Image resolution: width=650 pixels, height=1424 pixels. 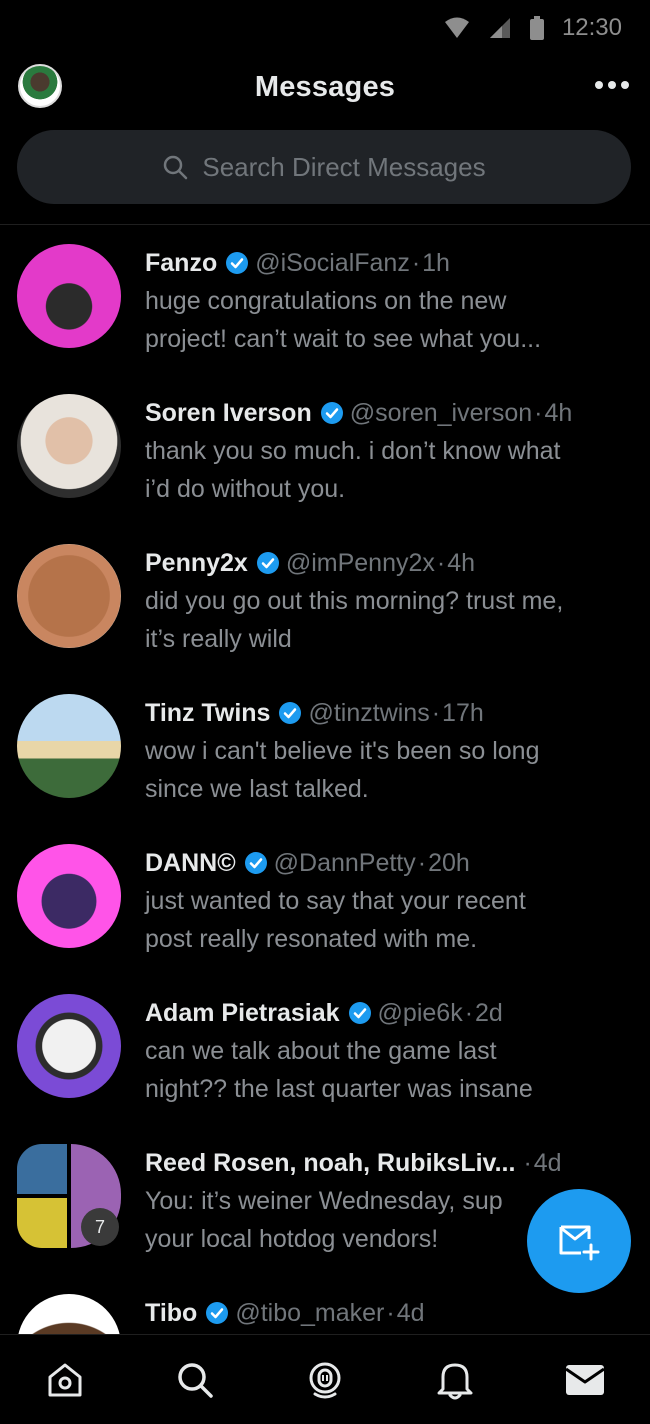 What do you see at coordinates (228, 412) in the screenshot?
I see `conversation-name: Soren Iverson` at bounding box center [228, 412].